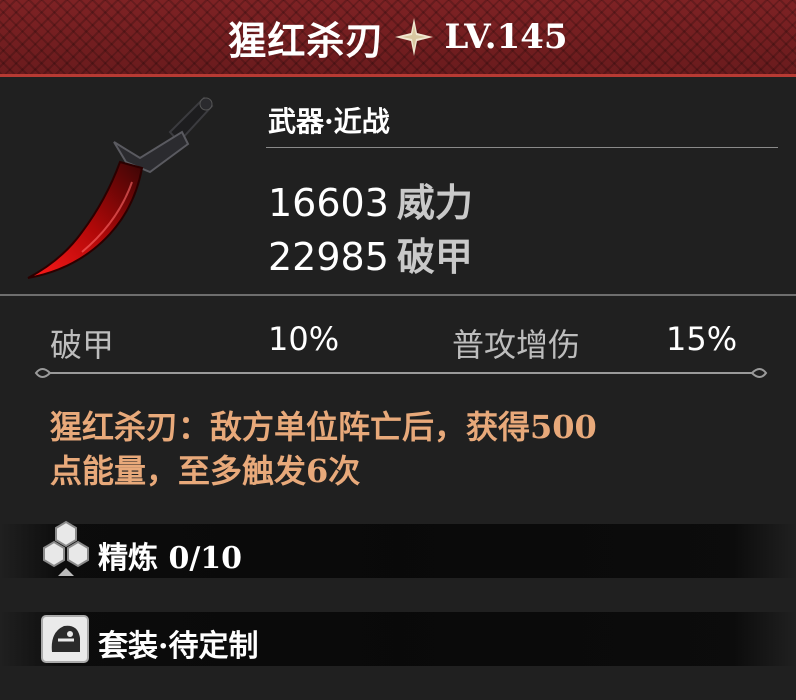 This screenshot has width=796, height=700. Describe the element at coordinates (400, 449) in the screenshot. I see `skill-description: 猩红杀刃：敌方单位阵亡后，获得500 点能量，至多触发6次` at that location.